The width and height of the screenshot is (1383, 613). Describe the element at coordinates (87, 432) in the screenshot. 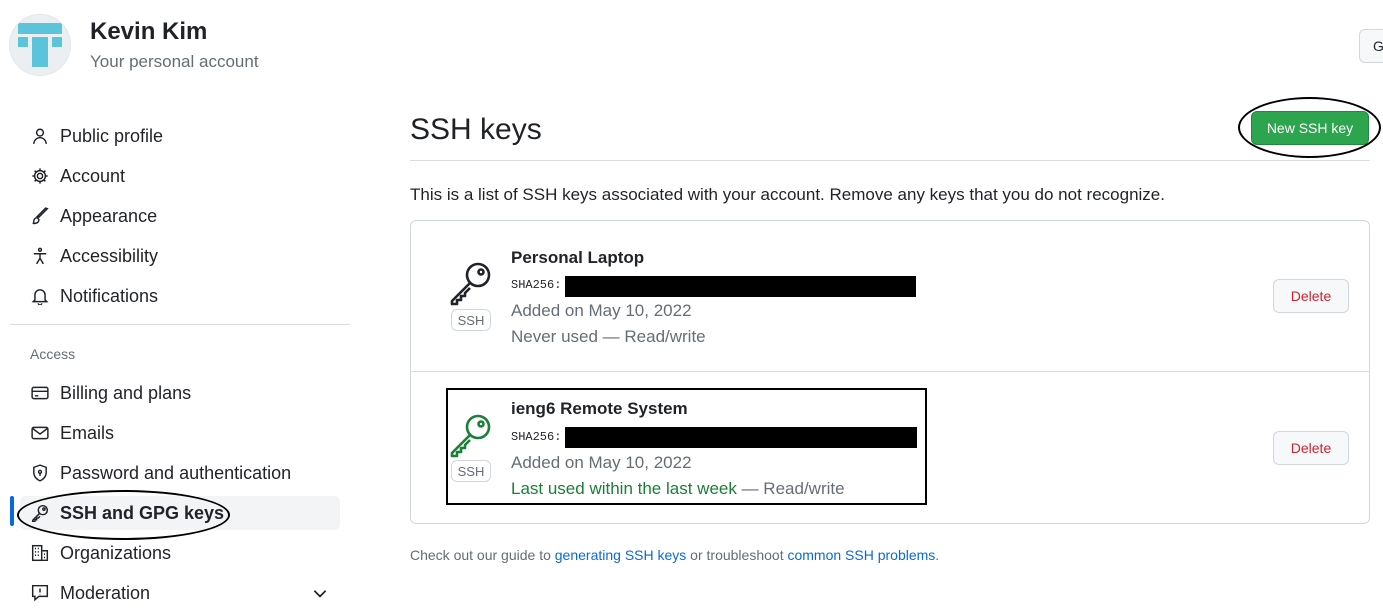

I see `sidebar-item-label: Emails` at that location.